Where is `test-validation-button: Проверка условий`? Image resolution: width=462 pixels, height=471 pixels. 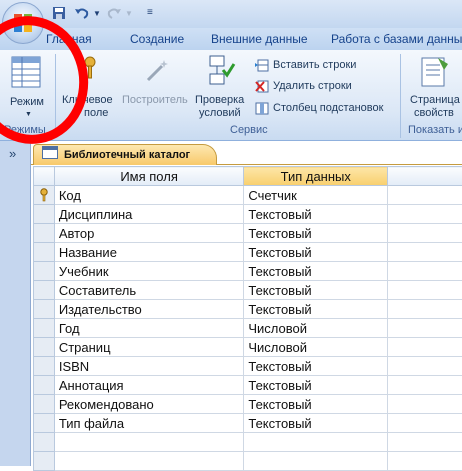
test-validation-button: Проверка условий is located at coordinates (222, 86).